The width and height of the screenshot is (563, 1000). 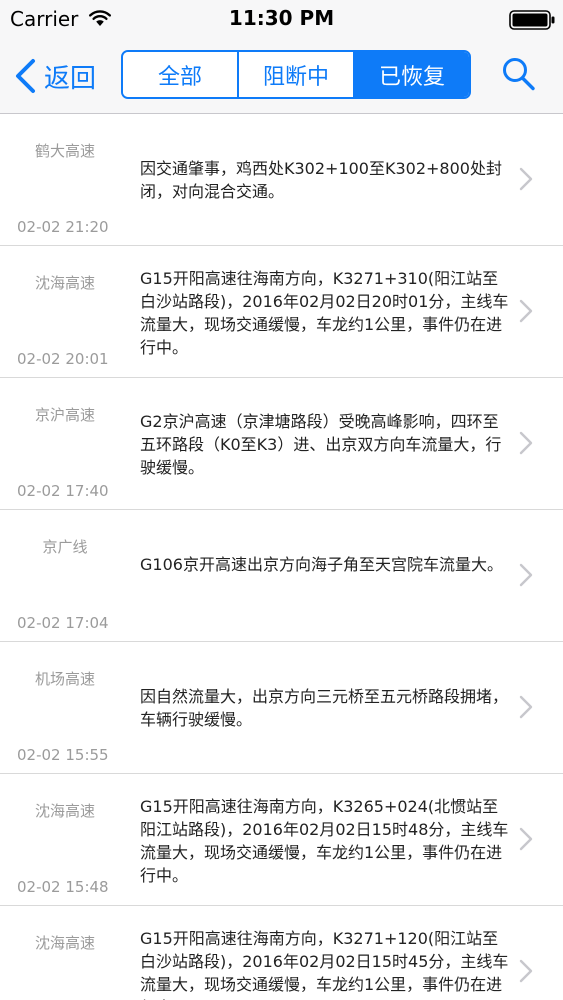 What do you see at coordinates (181, 74) in the screenshot?
I see `segment-all: 全部` at bounding box center [181, 74].